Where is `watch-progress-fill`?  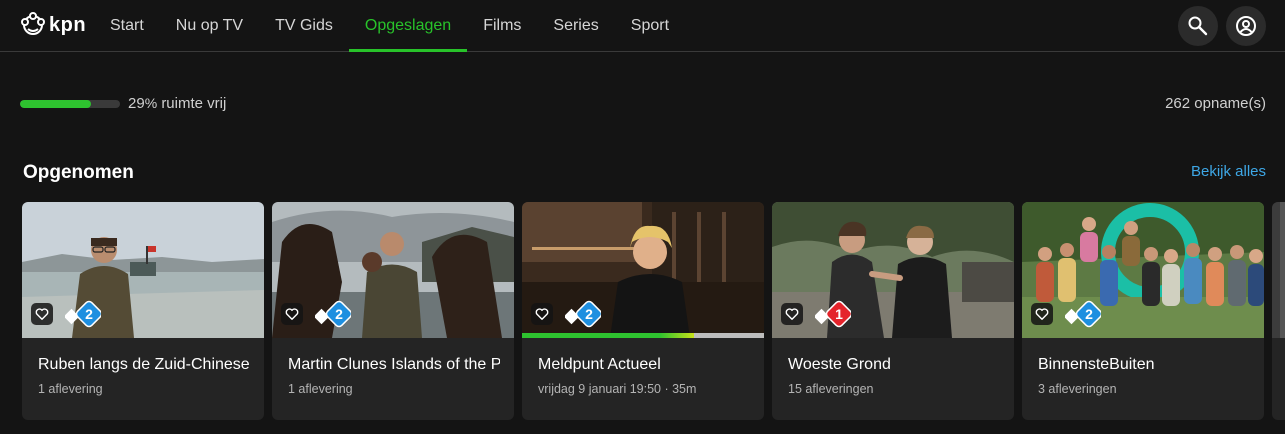 watch-progress-fill is located at coordinates (608, 335).